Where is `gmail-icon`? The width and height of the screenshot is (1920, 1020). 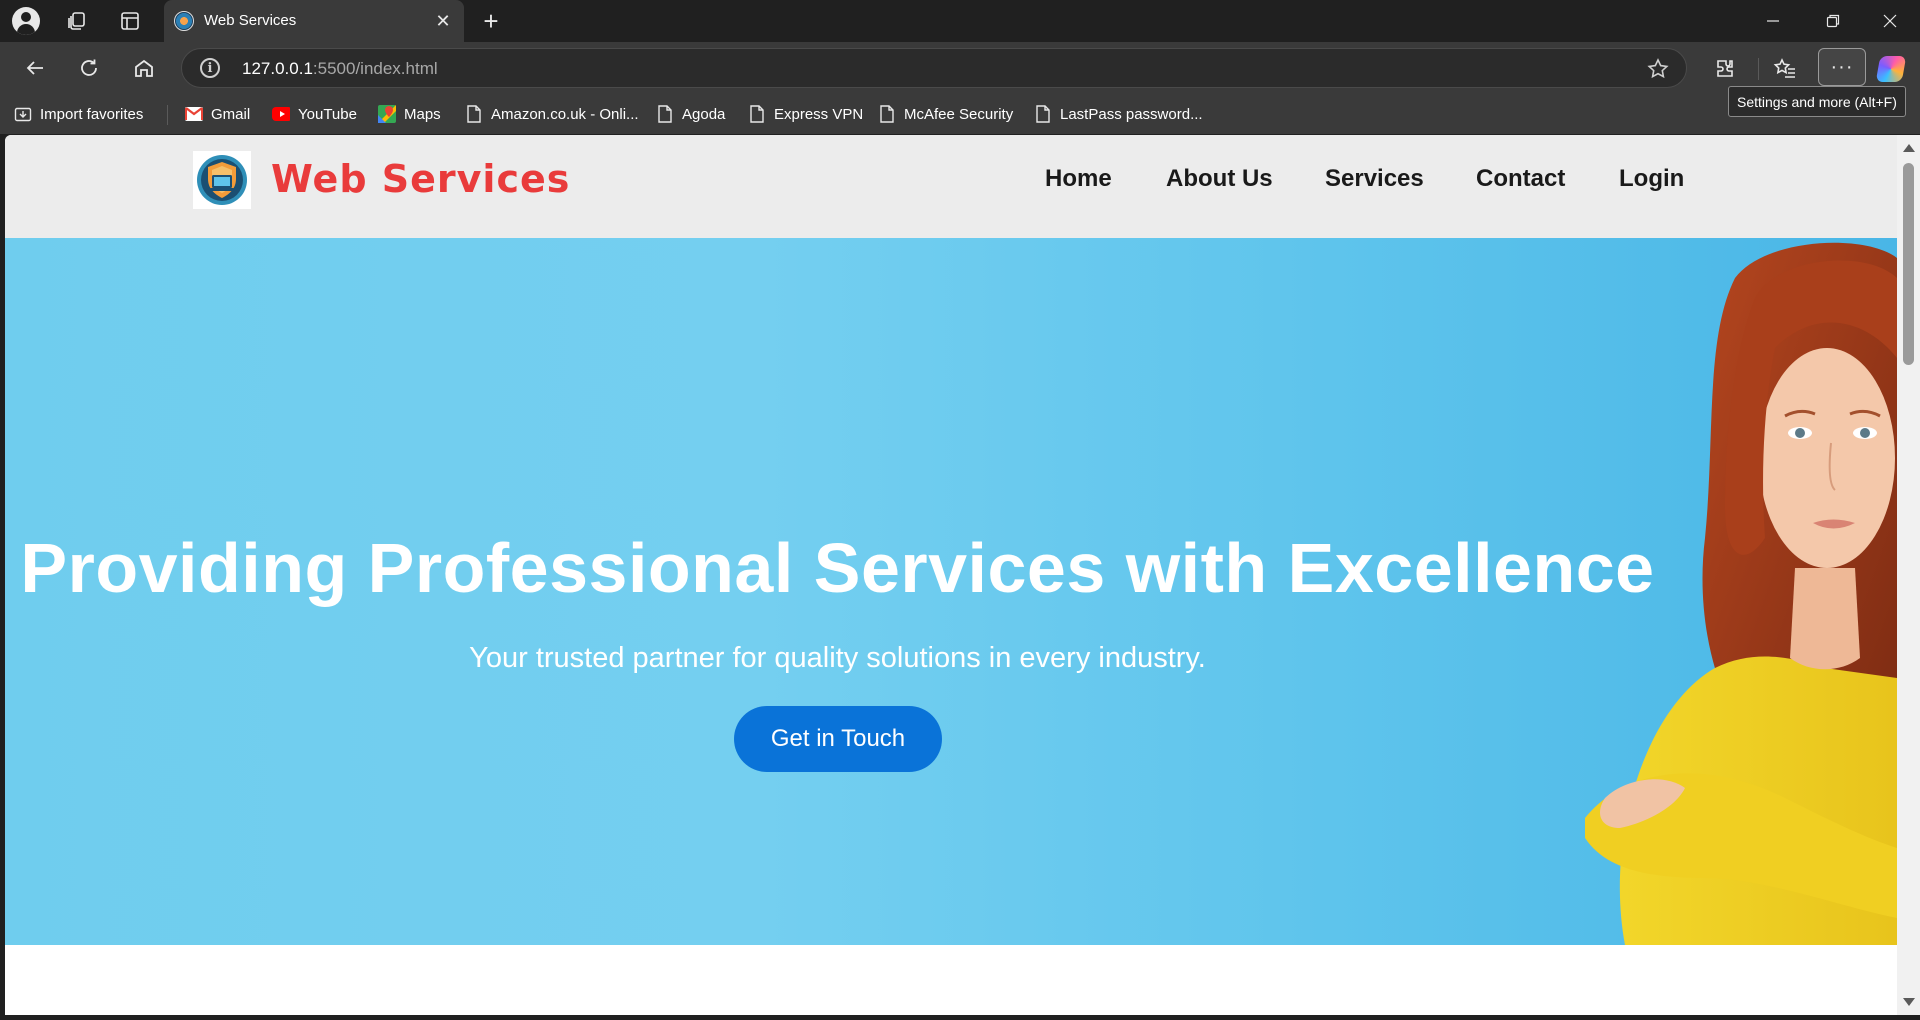
gmail-icon is located at coordinates (194, 114).